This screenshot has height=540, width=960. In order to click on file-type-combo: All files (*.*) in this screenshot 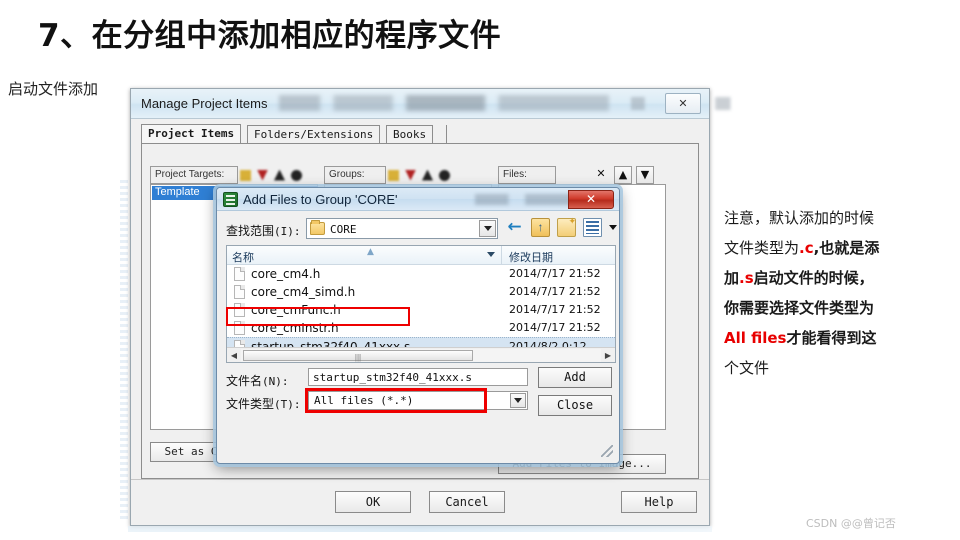, I will do `click(418, 400)`.